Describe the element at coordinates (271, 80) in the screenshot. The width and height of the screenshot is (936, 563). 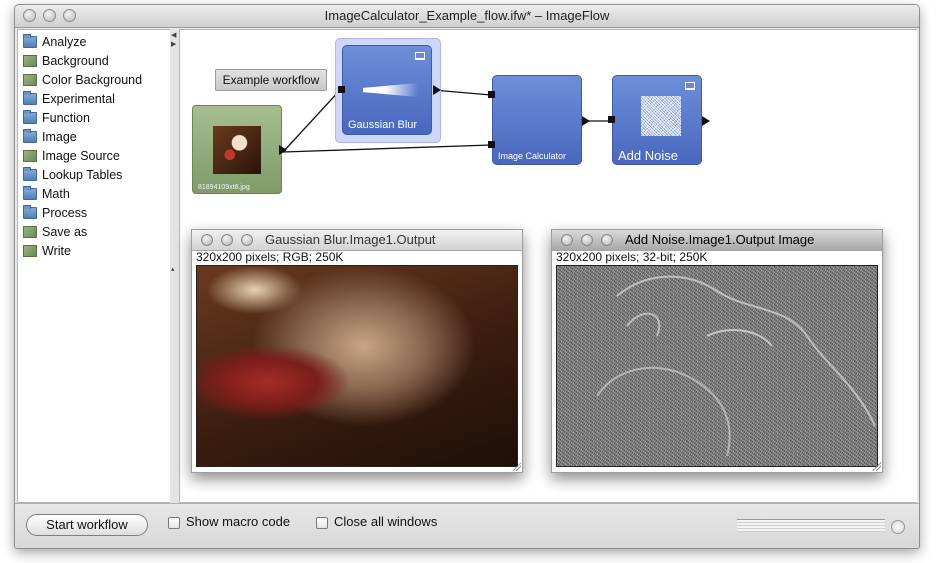
I see `workflow-label: Example workflow` at that location.